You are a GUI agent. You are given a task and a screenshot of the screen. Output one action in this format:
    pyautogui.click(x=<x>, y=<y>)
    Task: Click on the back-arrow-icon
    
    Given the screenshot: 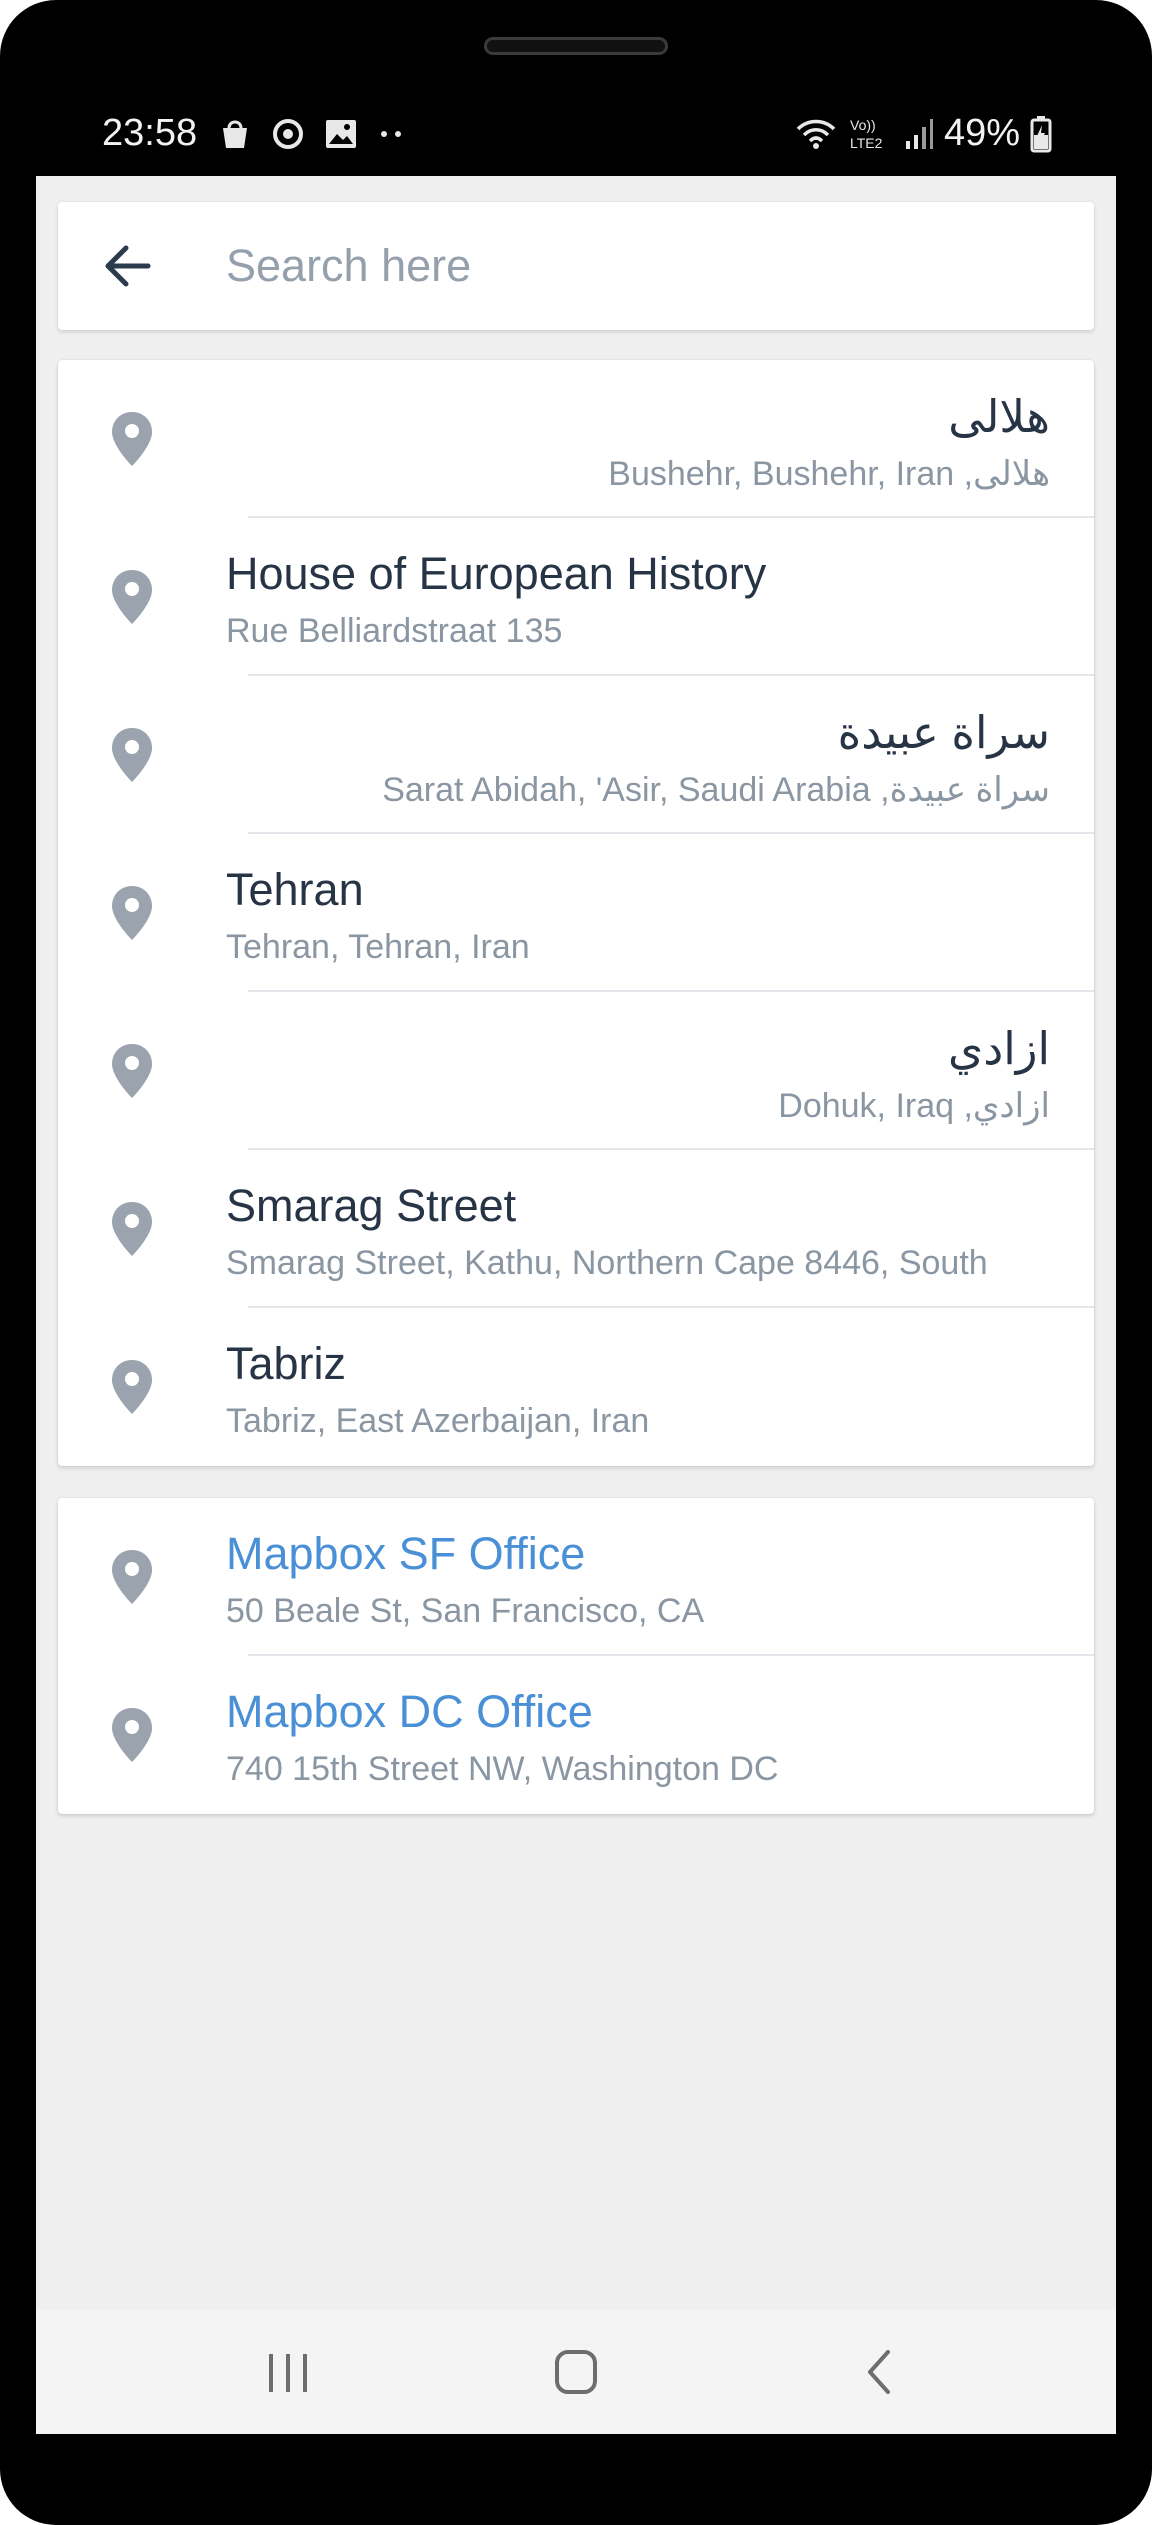 What is the action you would take?
    pyautogui.click(x=128, y=266)
    